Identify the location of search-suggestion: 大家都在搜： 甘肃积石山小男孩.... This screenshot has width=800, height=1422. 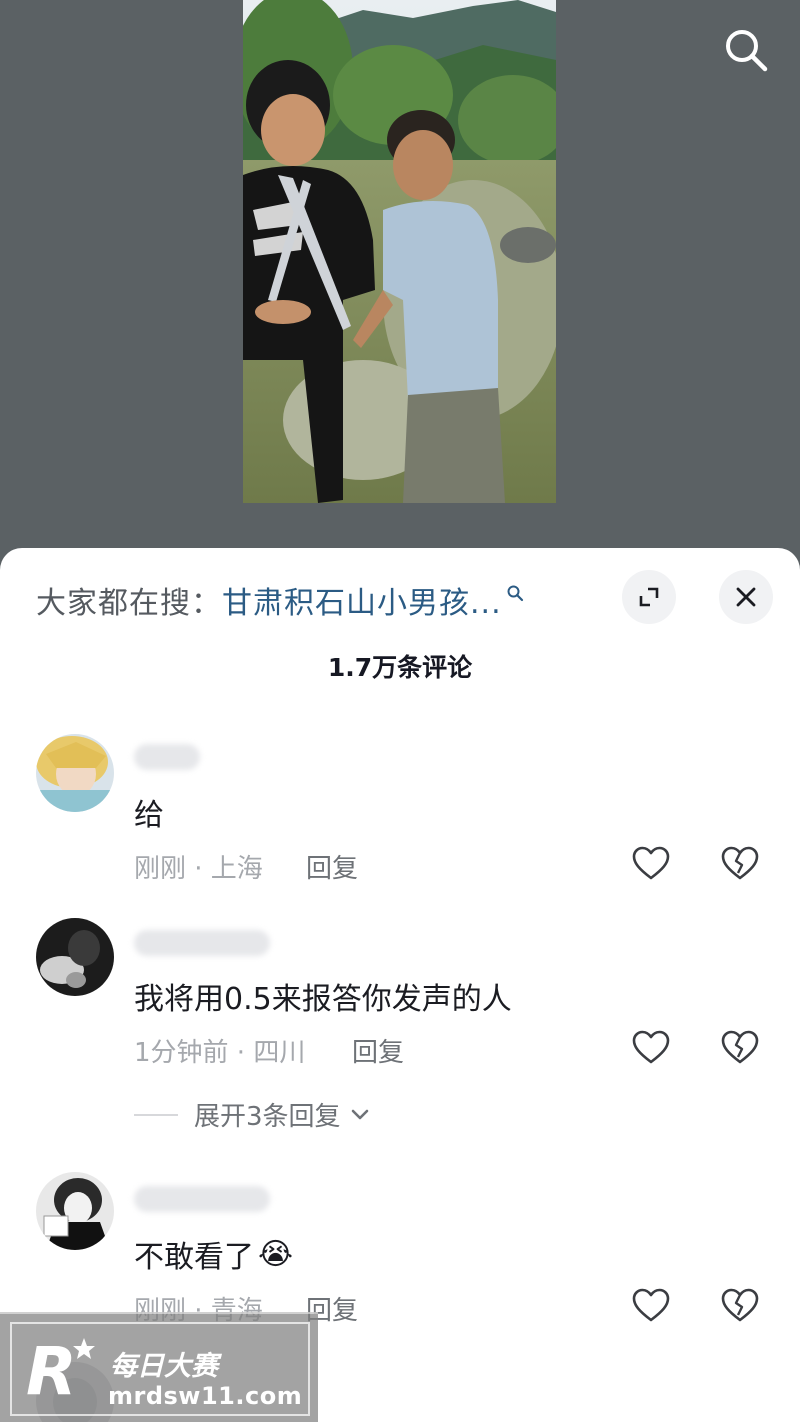
(280, 600).